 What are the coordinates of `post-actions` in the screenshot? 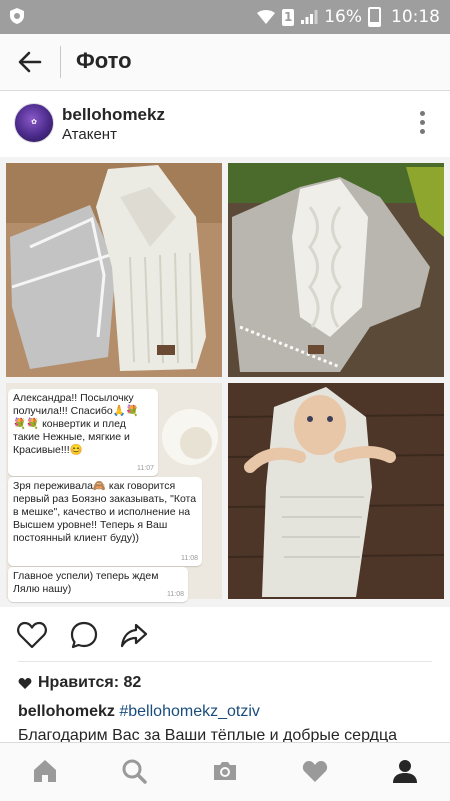 It's located at (225, 634).